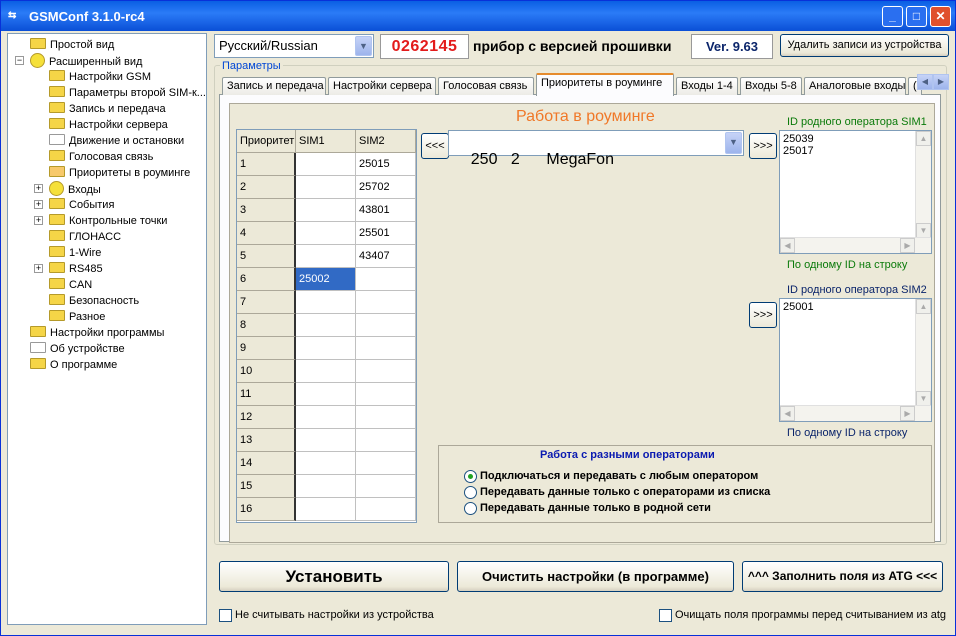 The height and width of the screenshot is (636, 956). I want to click on tree-item: Безопасность, so click(94, 301).